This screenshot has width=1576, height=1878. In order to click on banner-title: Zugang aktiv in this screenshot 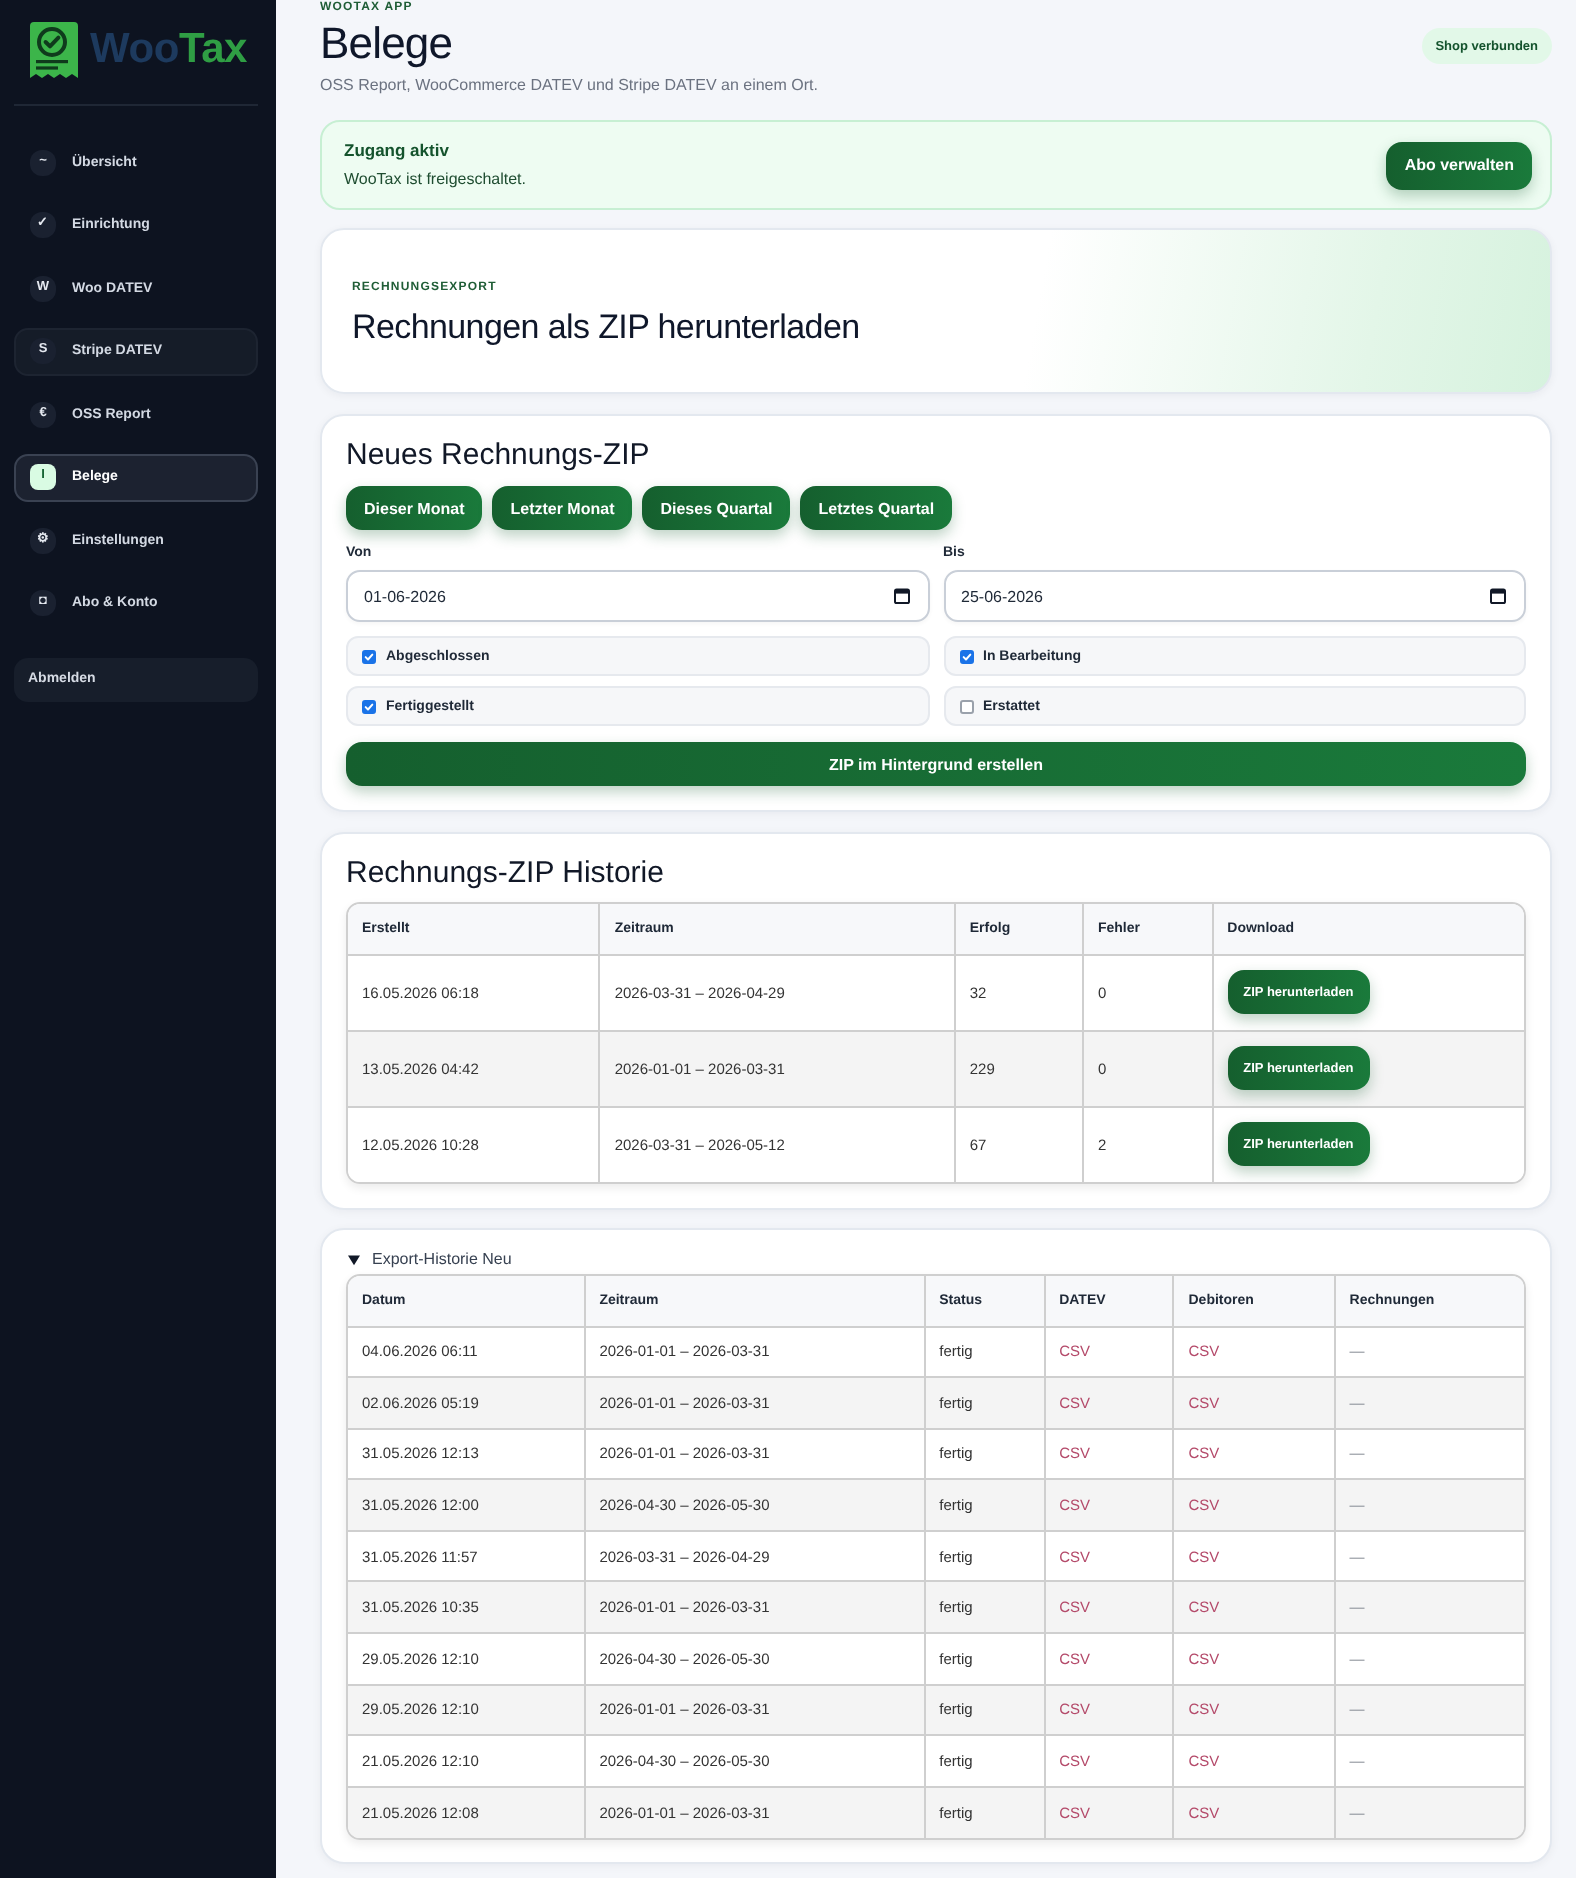, I will do `click(397, 150)`.